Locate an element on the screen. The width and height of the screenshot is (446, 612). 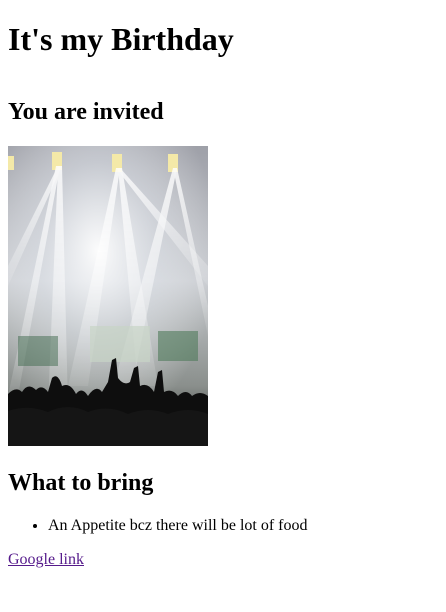
page-title: It's my Birthday is located at coordinates (121, 39).